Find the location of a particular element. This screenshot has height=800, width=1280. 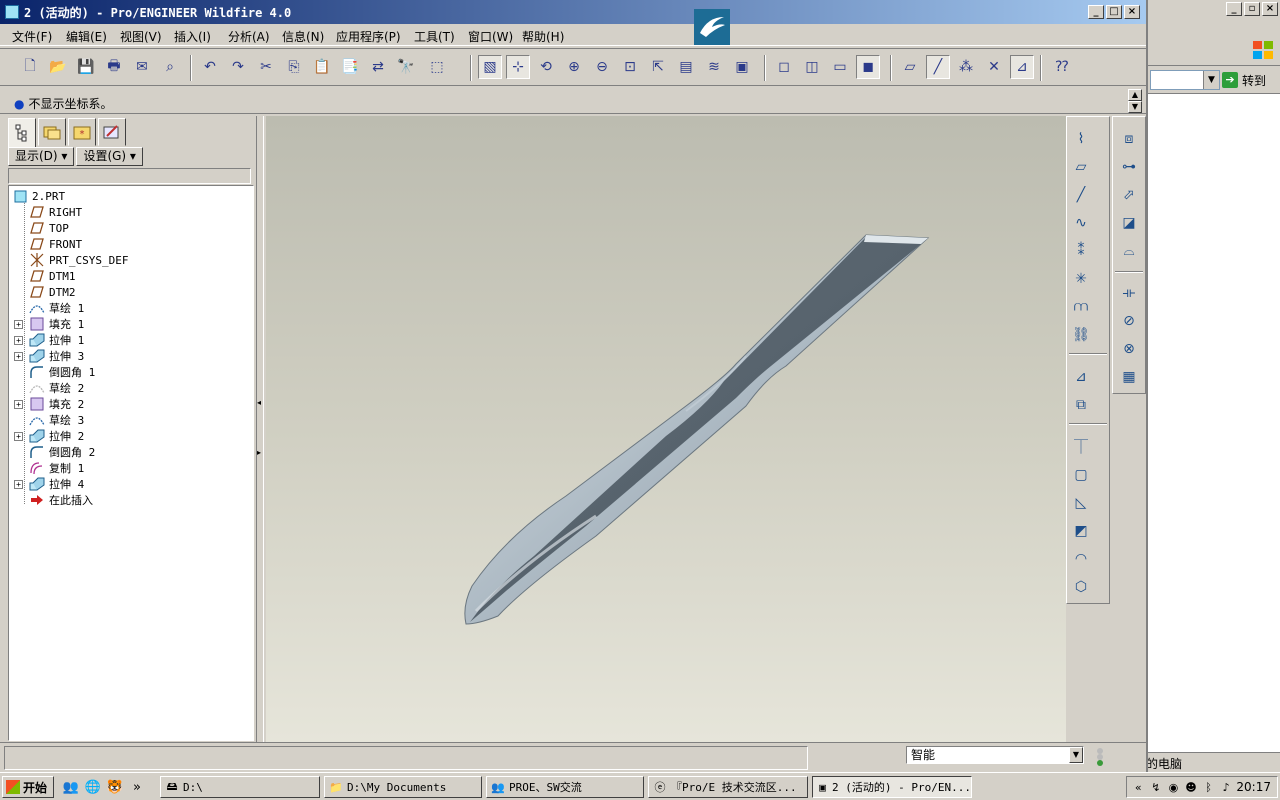

minimize-button: _ is located at coordinates (1096, 12).